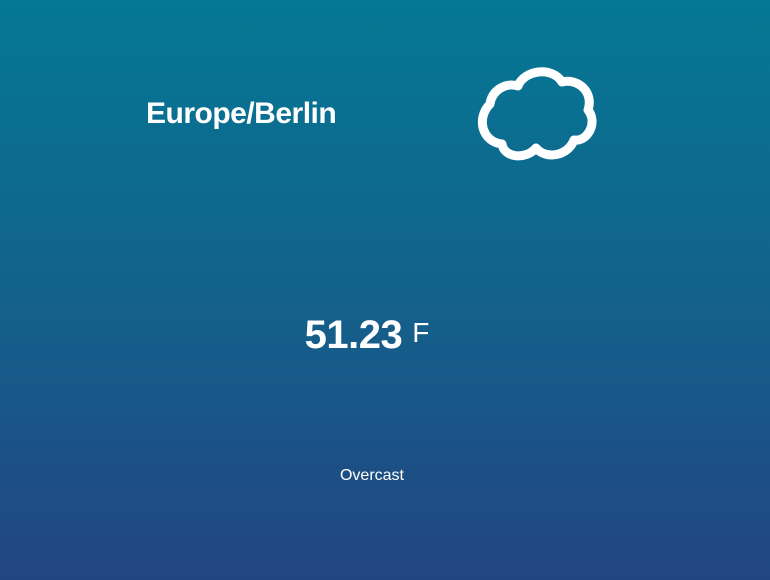 Image resolution: width=770 pixels, height=580 pixels. What do you see at coordinates (421, 332) in the screenshot?
I see `temperature-unit: F` at bounding box center [421, 332].